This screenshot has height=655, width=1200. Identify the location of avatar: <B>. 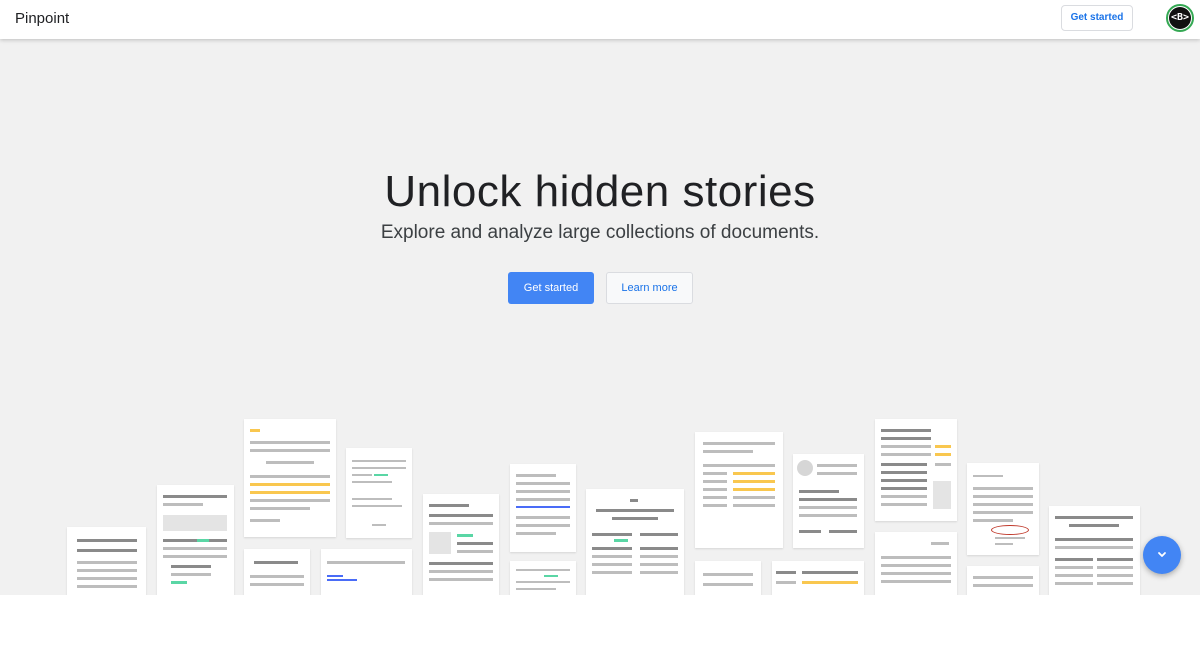
(1180, 18).